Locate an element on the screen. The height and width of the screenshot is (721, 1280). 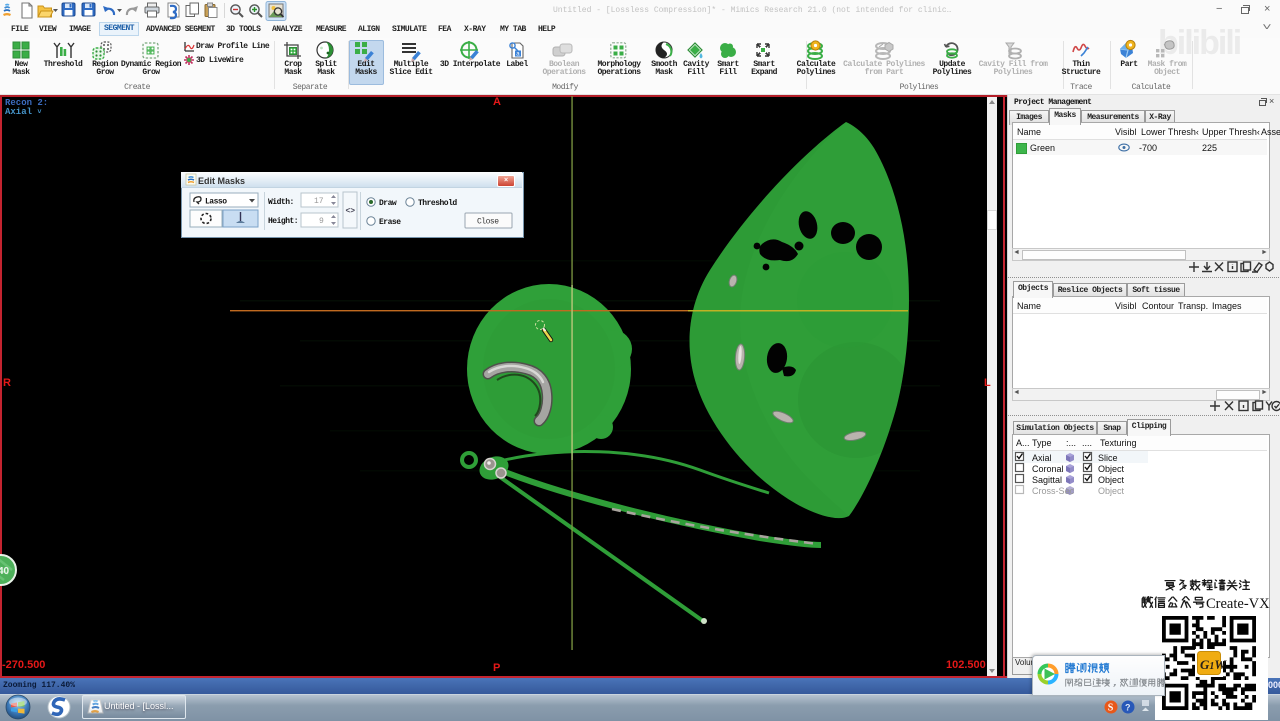
svg-text: Close is located at coordinates (488, 222).